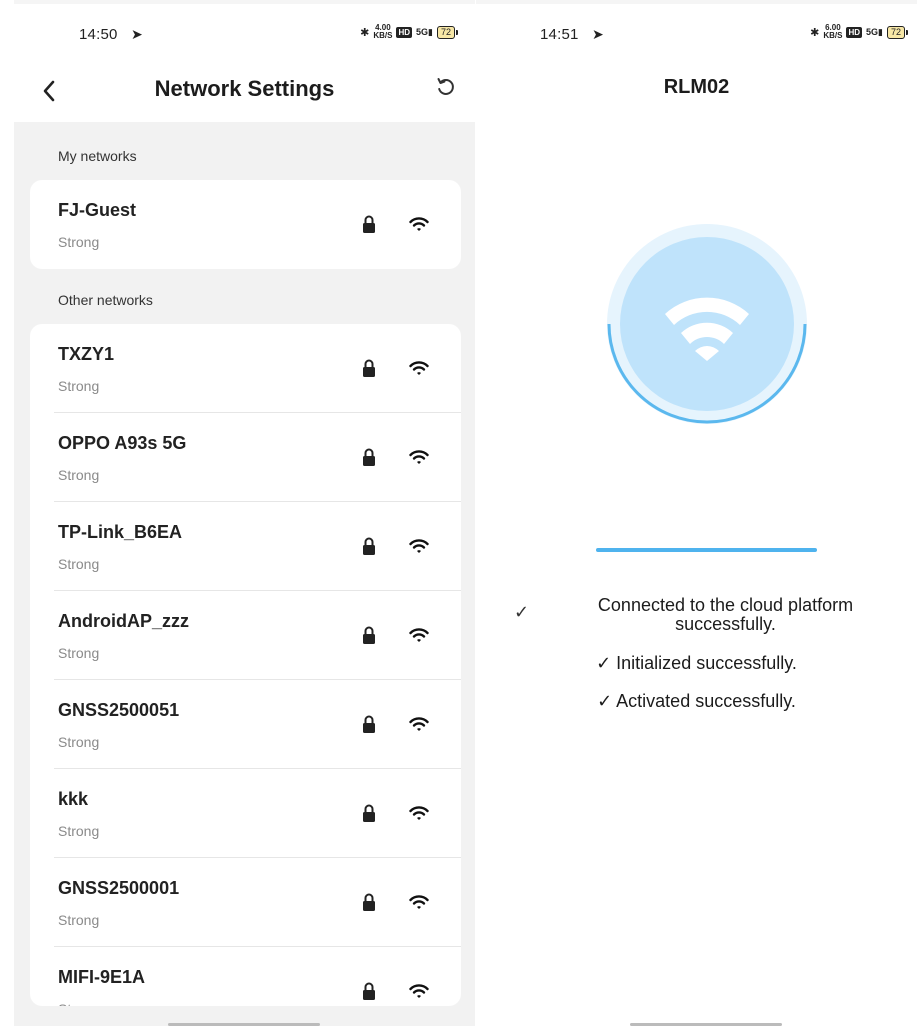 The width and height of the screenshot is (917, 1026). I want to click on network-row: TP-Link_B6EA Strong, so click(245, 546).